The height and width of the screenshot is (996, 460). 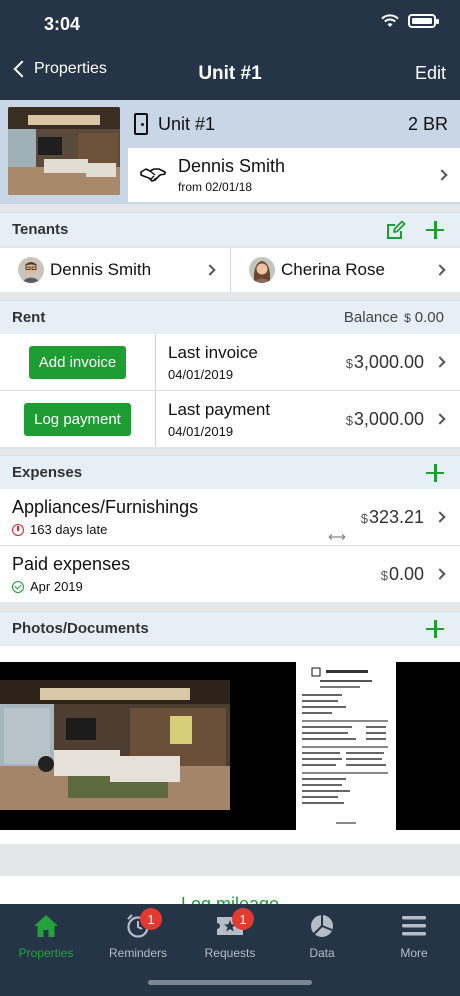 What do you see at coordinates (80, 628) in the screenshot?
I see `photos-header-label: Photos/Documents` at bounding box center [80, 628].